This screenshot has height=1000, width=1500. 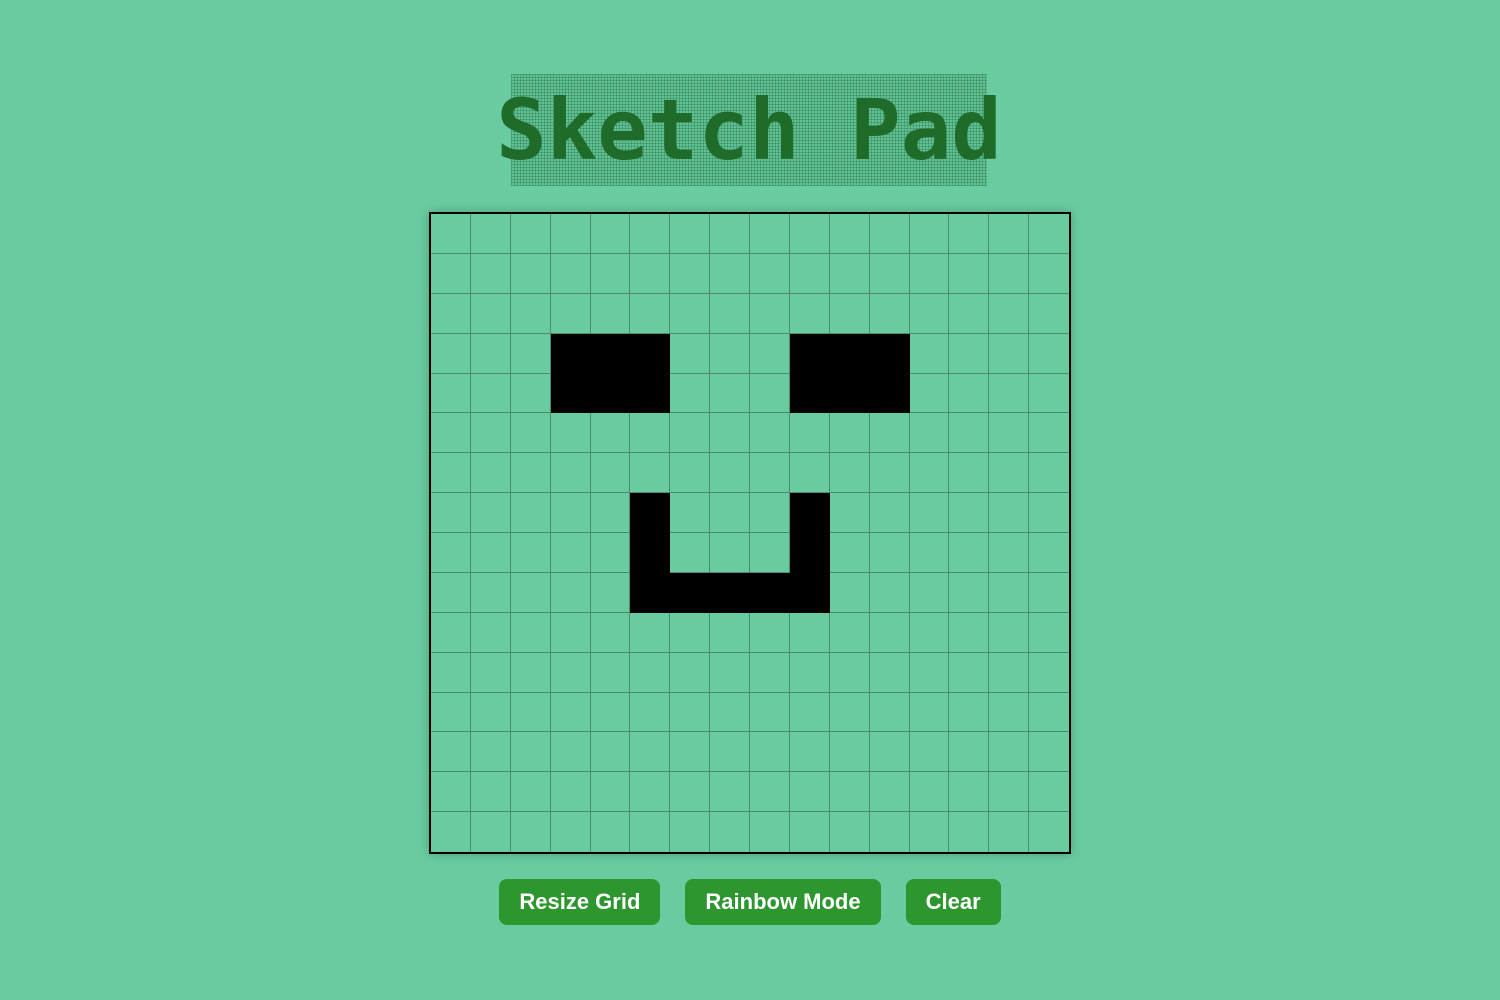 What do you see at coordinates (580, 902) in the screenshot?
I see `resize-grid-button: Resize Grid` at bounding box center [580, 902].